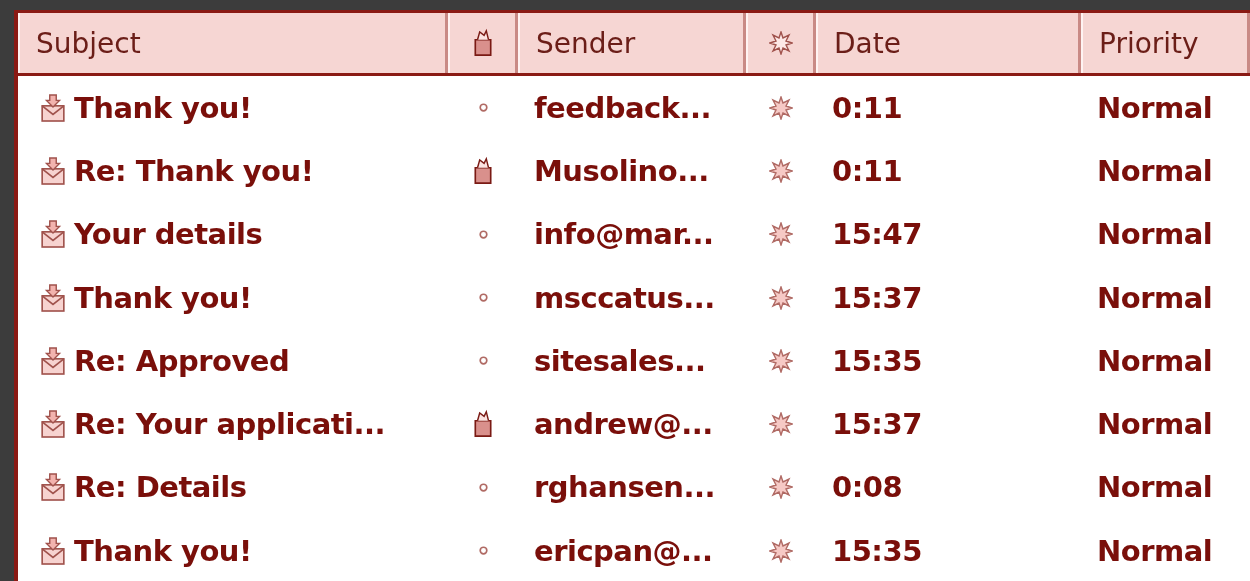  I want to click on column-header: Sender, so click(632, 43).